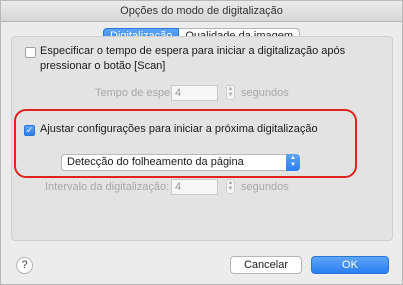  I want to click on interval-stepper: ▲ ▼, so click(230, 186).